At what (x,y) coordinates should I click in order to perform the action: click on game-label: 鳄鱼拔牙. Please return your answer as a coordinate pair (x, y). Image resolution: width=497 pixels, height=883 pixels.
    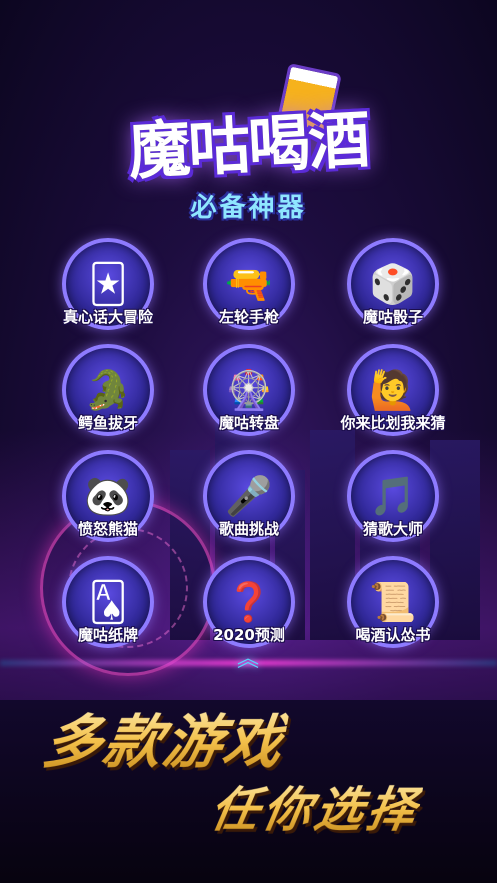
    Looking at the image, I should click on (107, 423).